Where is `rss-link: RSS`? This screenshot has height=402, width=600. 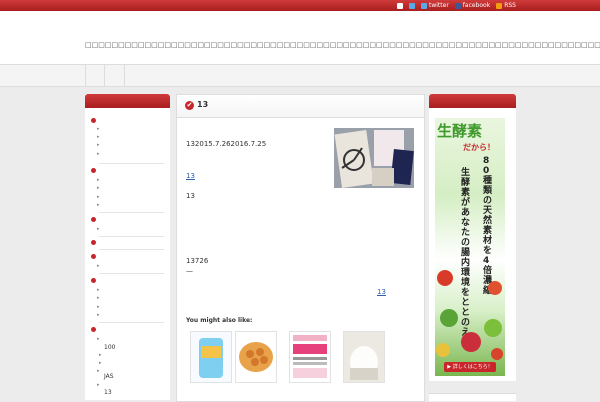
rss-link: RSS is located at coordinates (506, 5).